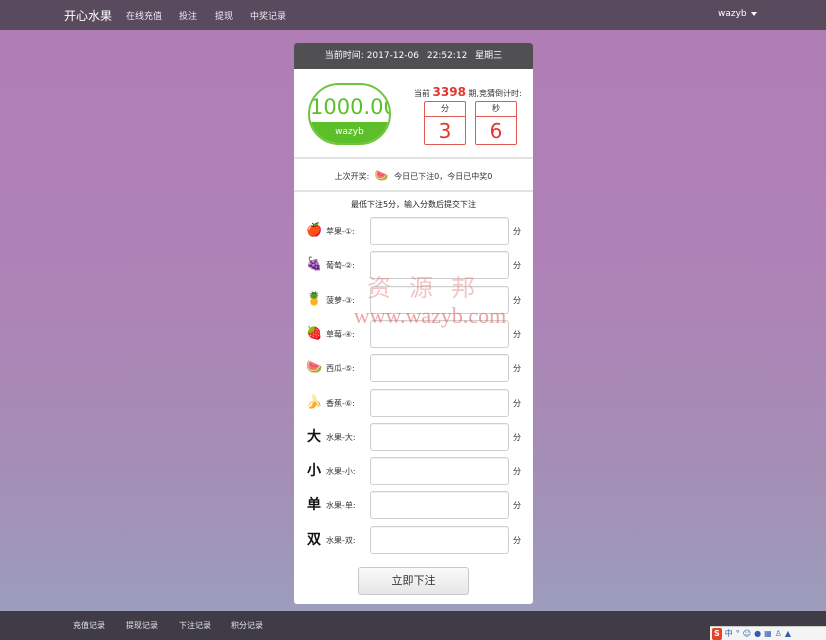  I want to click on nav-win-records: 中奖记录, so click(268, 15).